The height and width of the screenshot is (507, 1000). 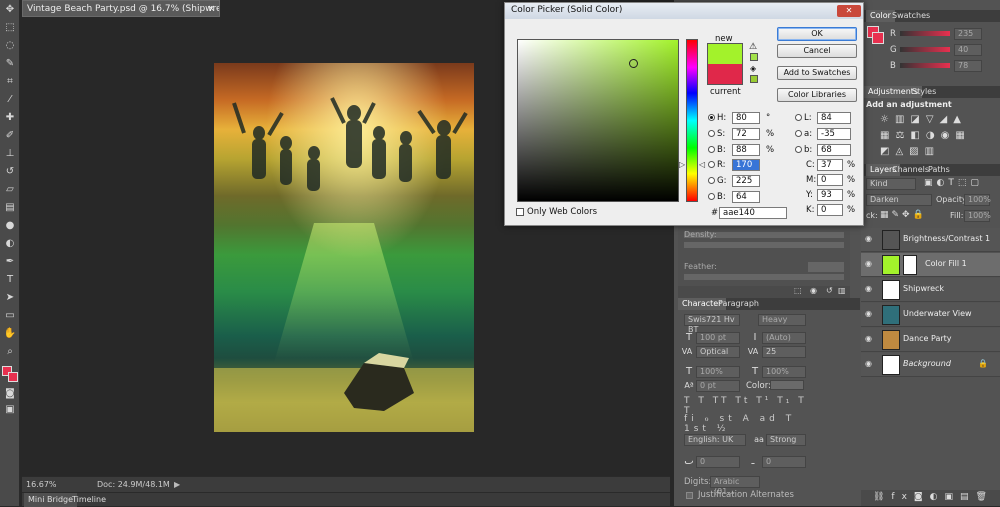 What do you see at coordinates (718, 372) in the screenshot?
I see `vertical-scale-field: 100%` at bounding box center [718, 372].